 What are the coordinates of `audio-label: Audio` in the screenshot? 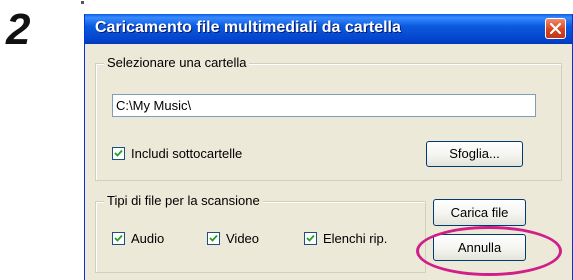 It's located at (148, 238).